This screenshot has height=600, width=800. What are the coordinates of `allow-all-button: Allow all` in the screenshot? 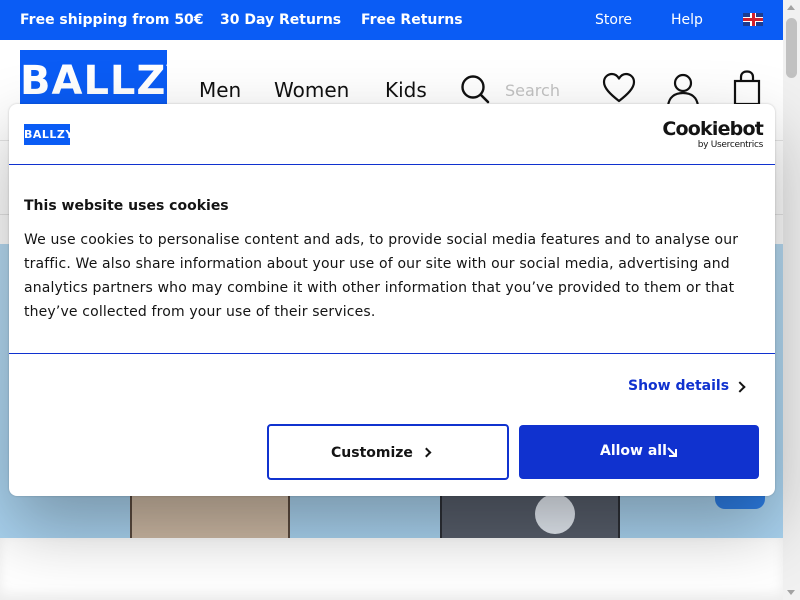 It's located at (639, 452).